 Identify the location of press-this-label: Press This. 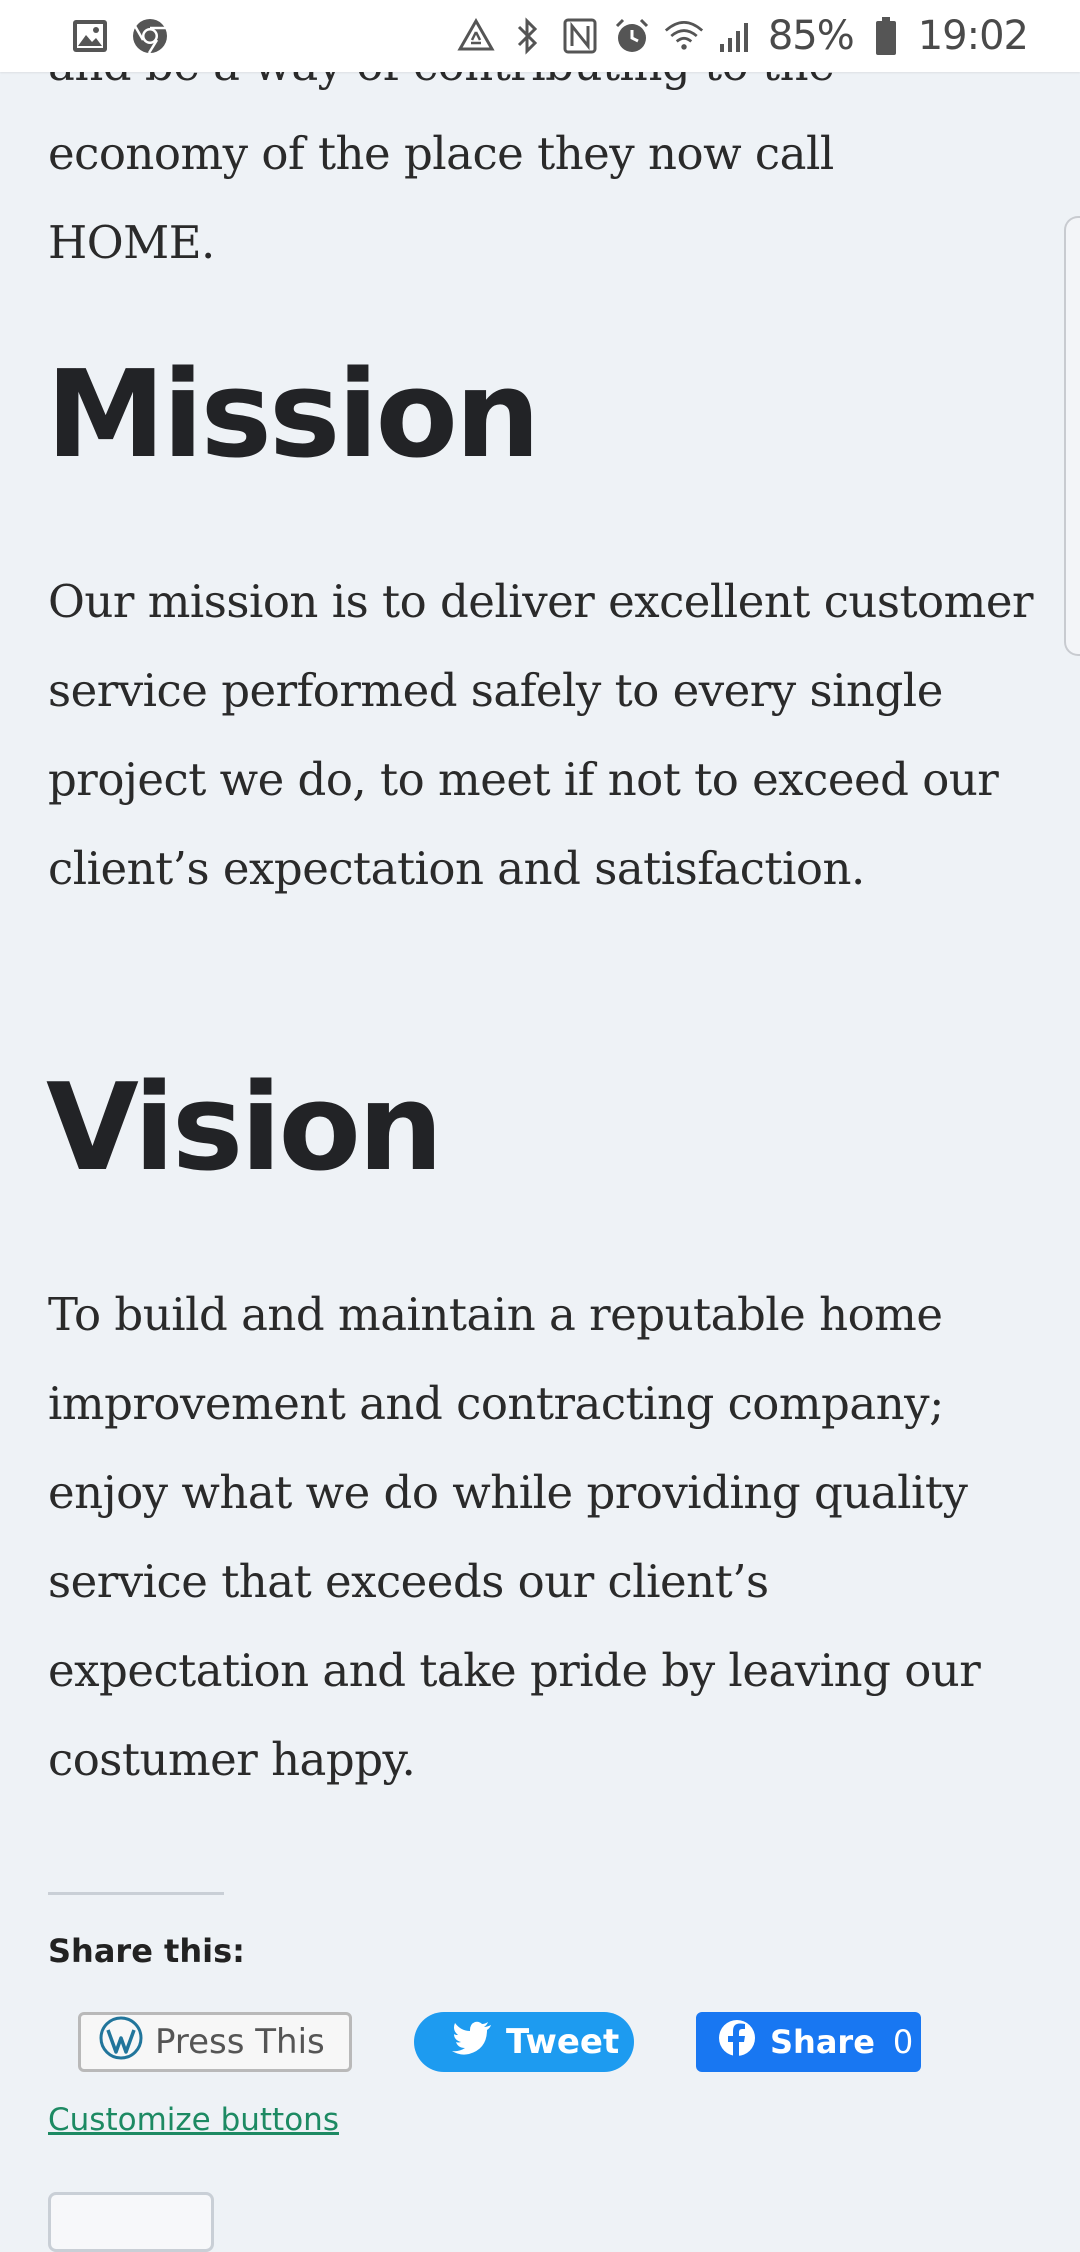
(240, 2042).